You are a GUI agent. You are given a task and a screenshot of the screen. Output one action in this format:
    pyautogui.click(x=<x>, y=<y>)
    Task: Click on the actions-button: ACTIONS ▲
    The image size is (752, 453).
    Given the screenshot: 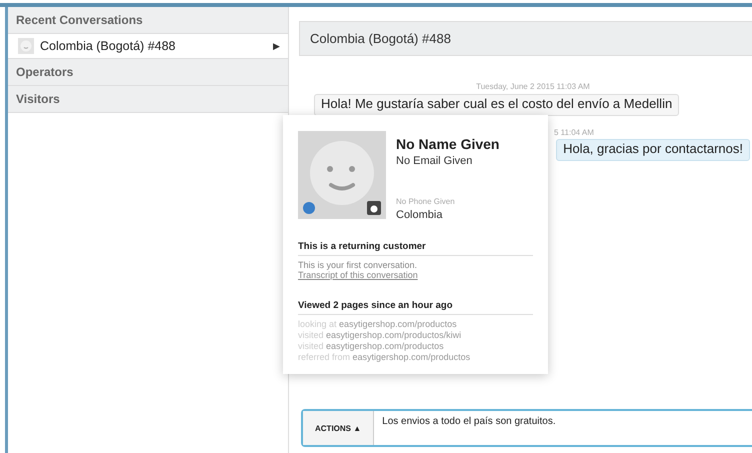 What is the action you would take?
    pyautogui.click(x=338, y=428)
    